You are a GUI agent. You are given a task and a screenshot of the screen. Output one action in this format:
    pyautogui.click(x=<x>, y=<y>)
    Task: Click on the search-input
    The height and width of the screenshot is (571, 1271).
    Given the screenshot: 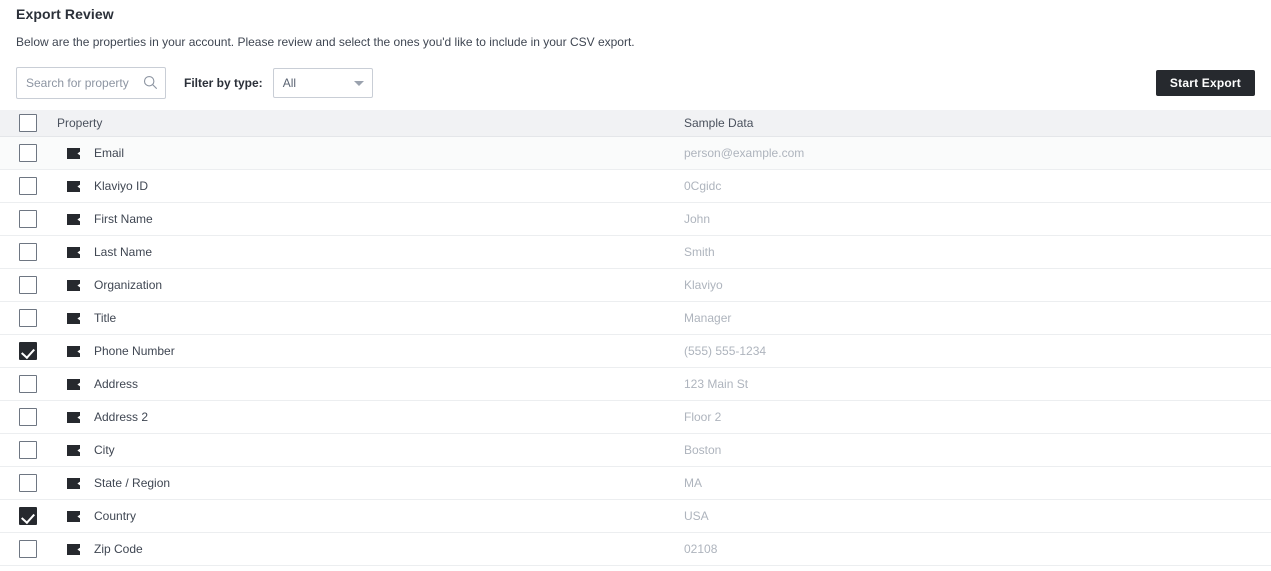 What is the action you would take?
    pyautogui.click(x=91, y=83)
    